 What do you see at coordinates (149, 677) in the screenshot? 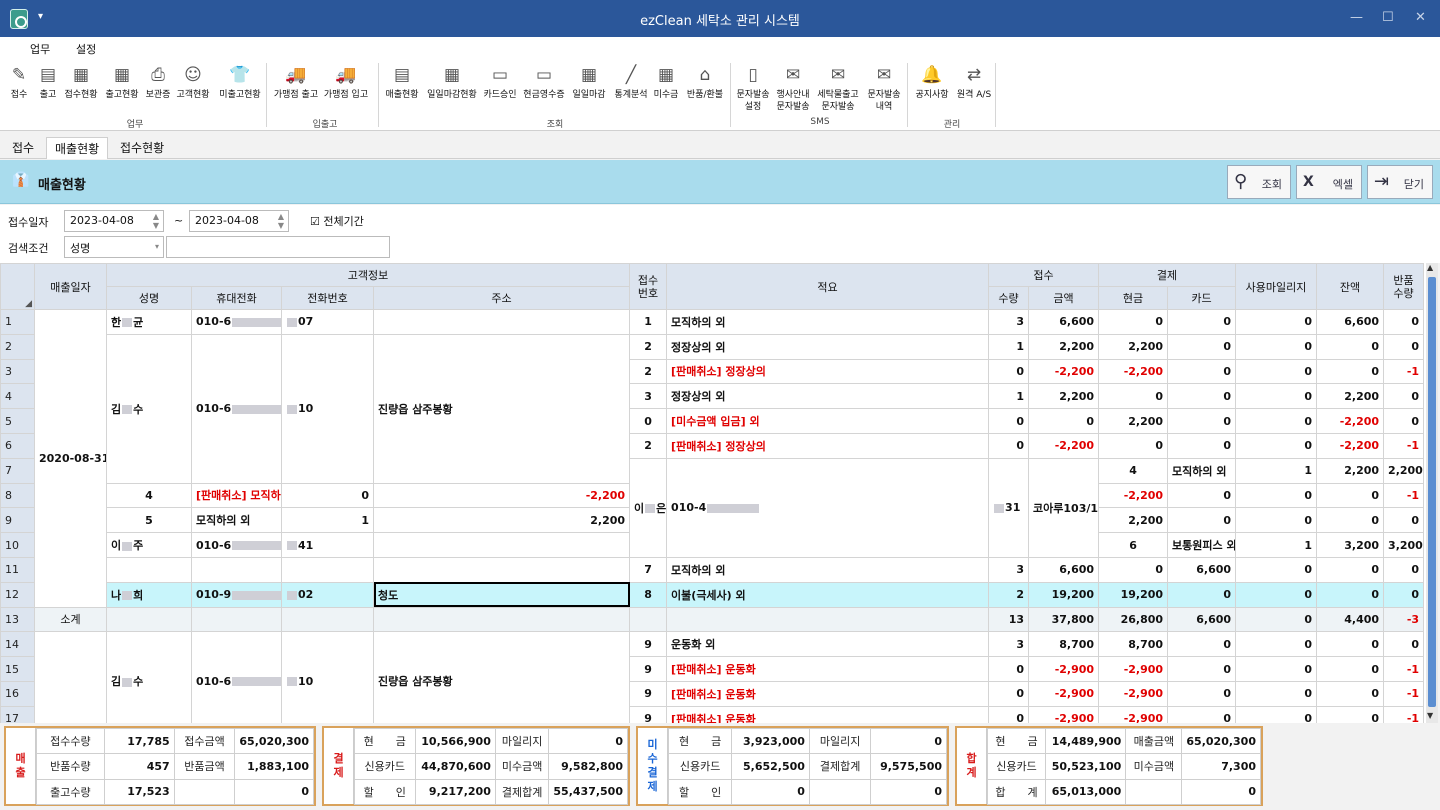
I see `name-cell: 김수` at bounding box center [149, 677].